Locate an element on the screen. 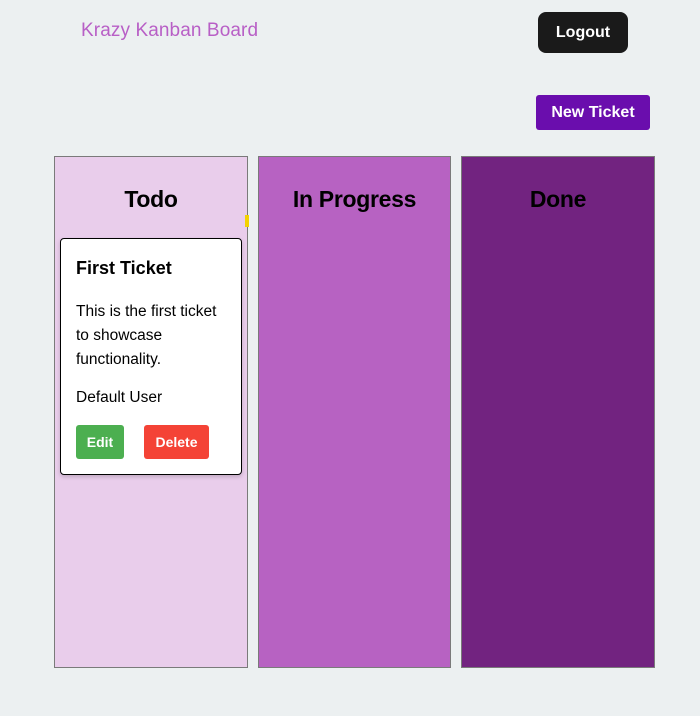  ticket-assignee: Default User is located at coordinates (119, 397).